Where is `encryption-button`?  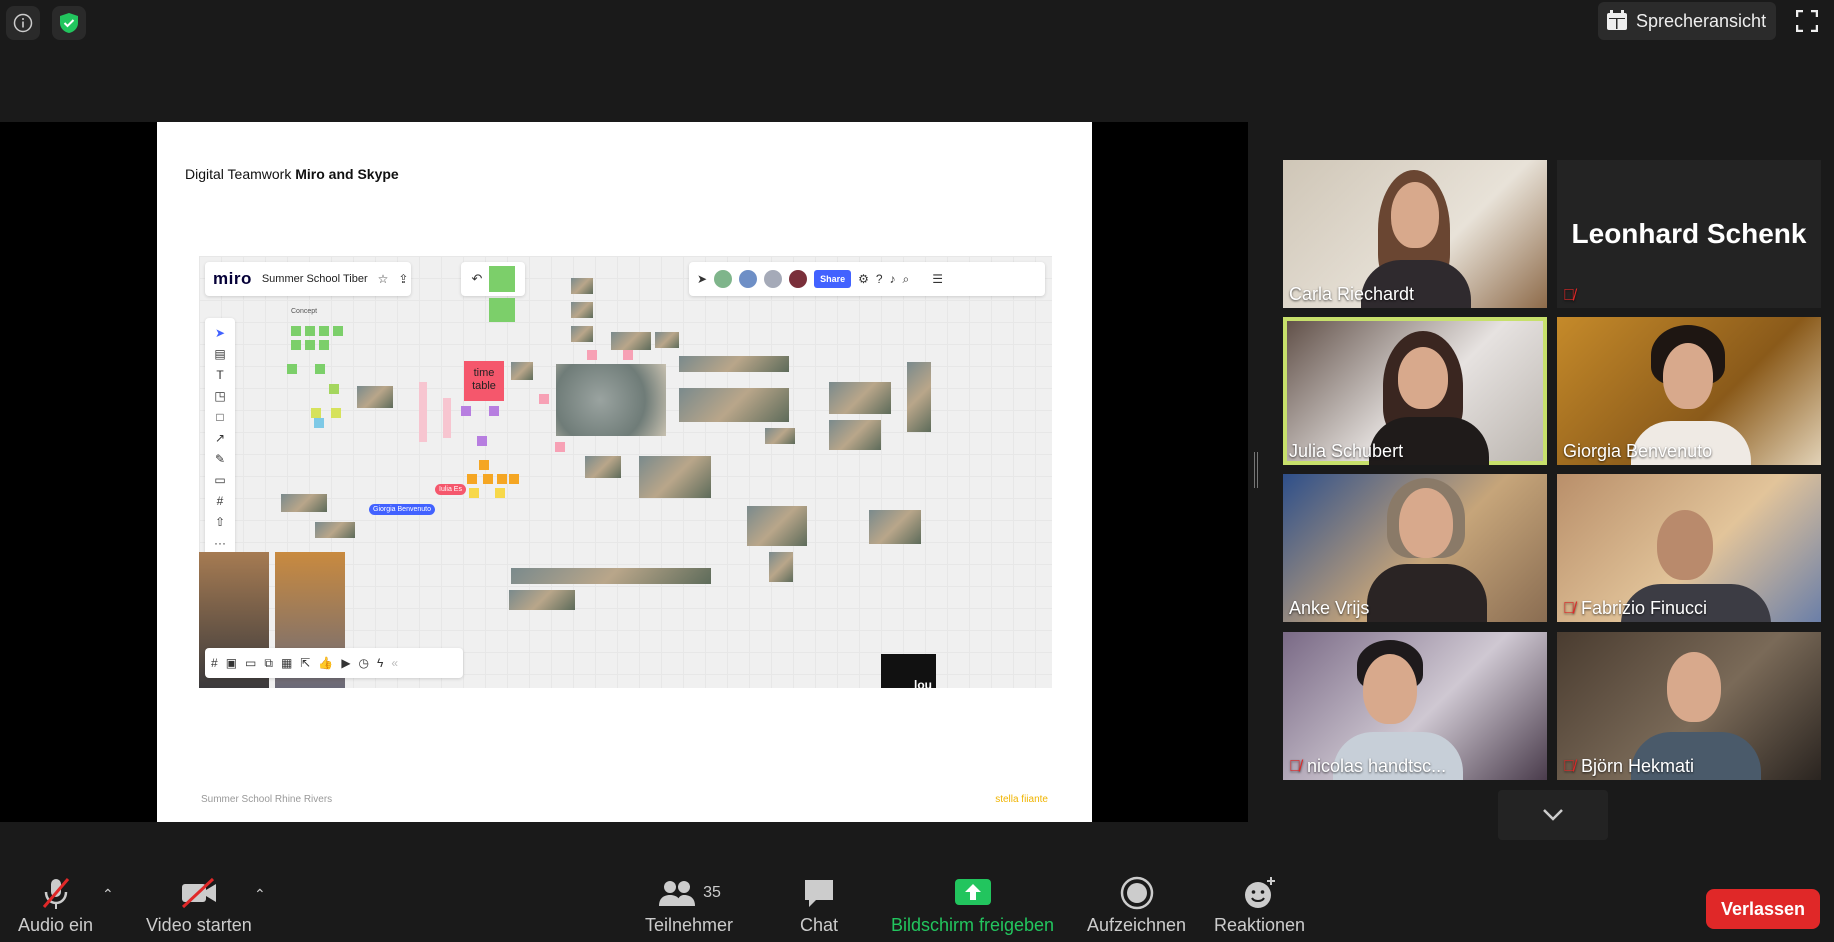 encryption-button is located at coordinates (69, 23).